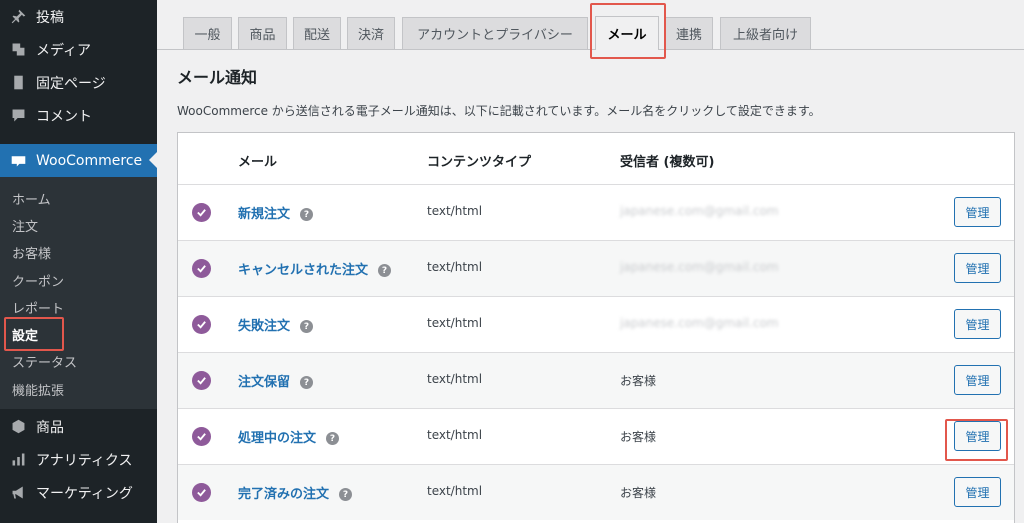  Describe the element at coordinates (18, 49) in the screenshot. I see `media-icon` at that location.